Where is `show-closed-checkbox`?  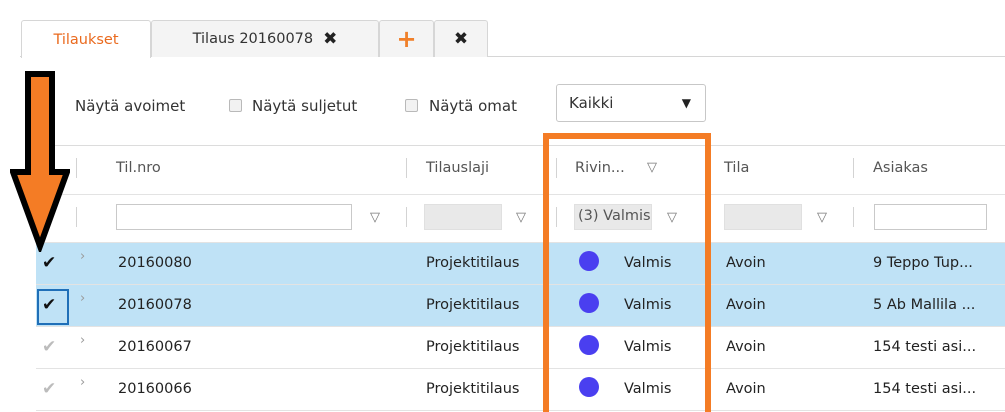 show-closed-checkbox is located at coordinates (235, 105).